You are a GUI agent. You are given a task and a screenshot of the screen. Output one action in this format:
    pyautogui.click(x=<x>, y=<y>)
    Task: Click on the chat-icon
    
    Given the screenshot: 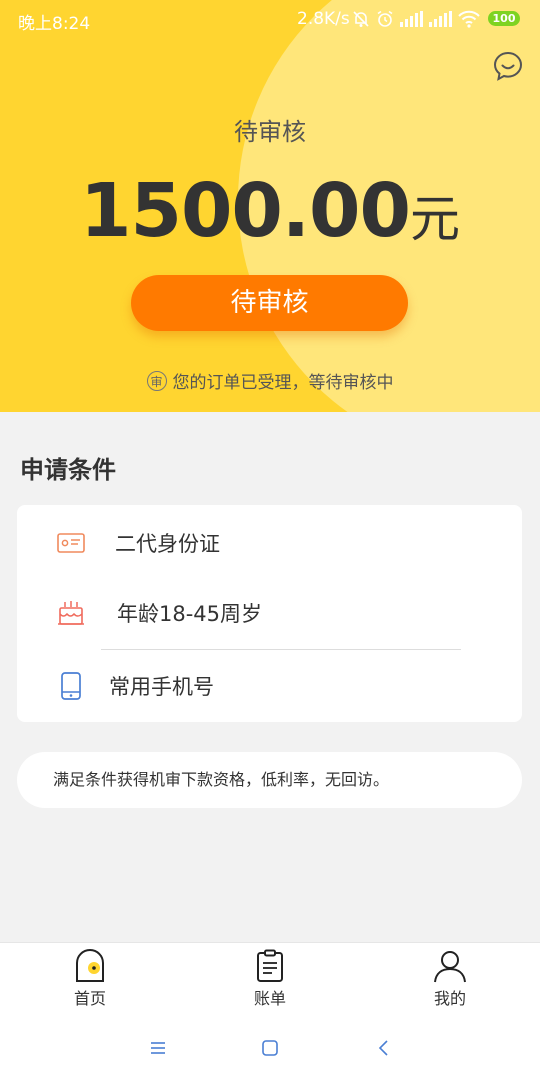 What is the action you would take?
    pyautogui.click(x=508, y=66)
    